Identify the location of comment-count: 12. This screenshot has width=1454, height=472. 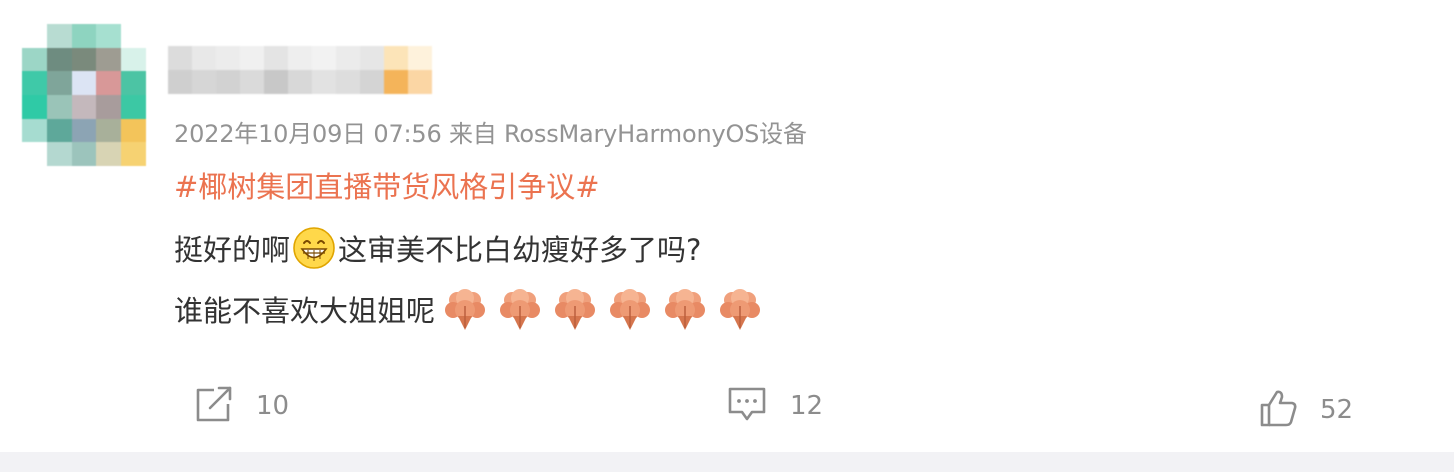
(807, 406).